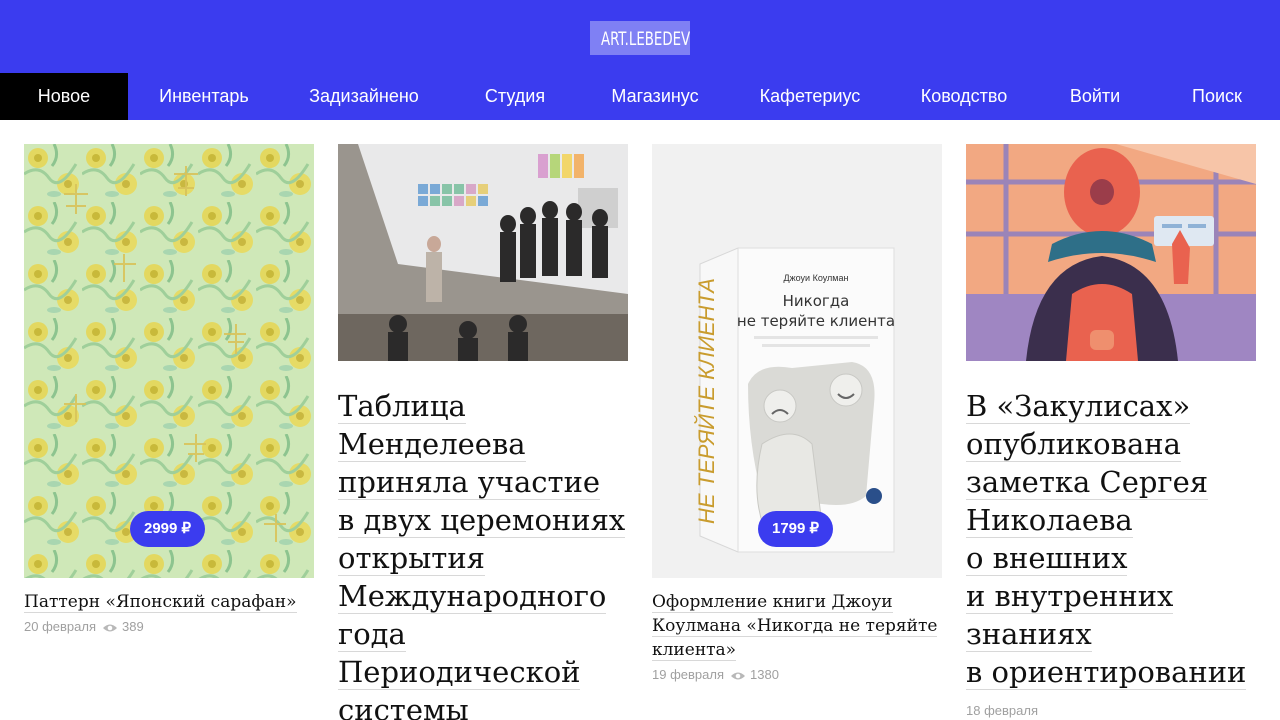 This screenshot has width=1280, height=720. I want to click on card-meta: 18 февраля, so click(1002, 710).